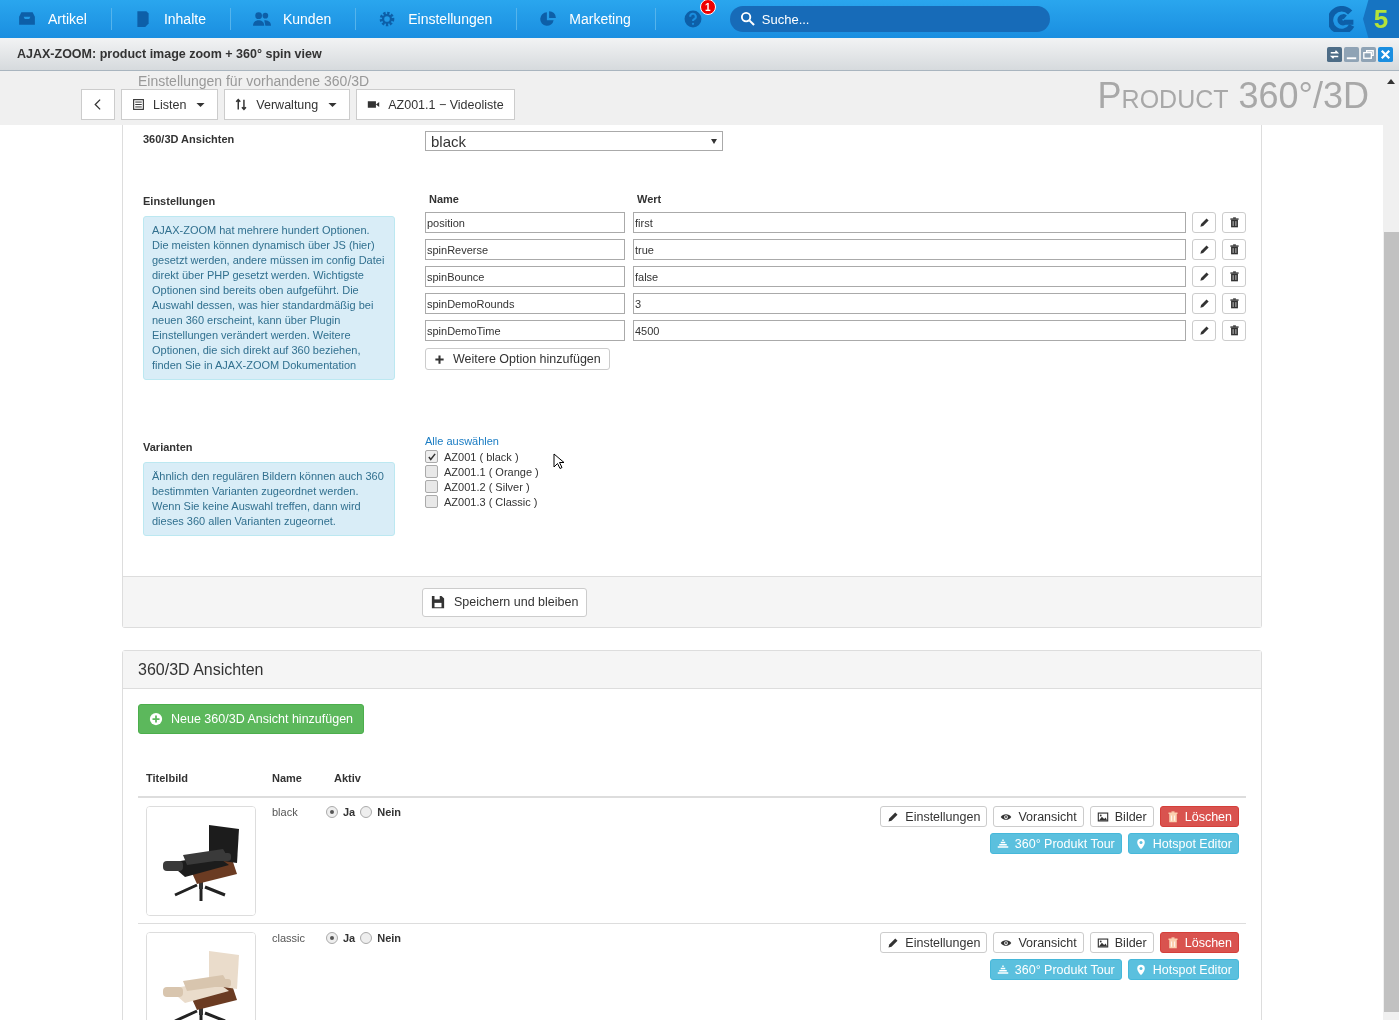  I want to click on column-header: Aktiv, so click(347, 778).